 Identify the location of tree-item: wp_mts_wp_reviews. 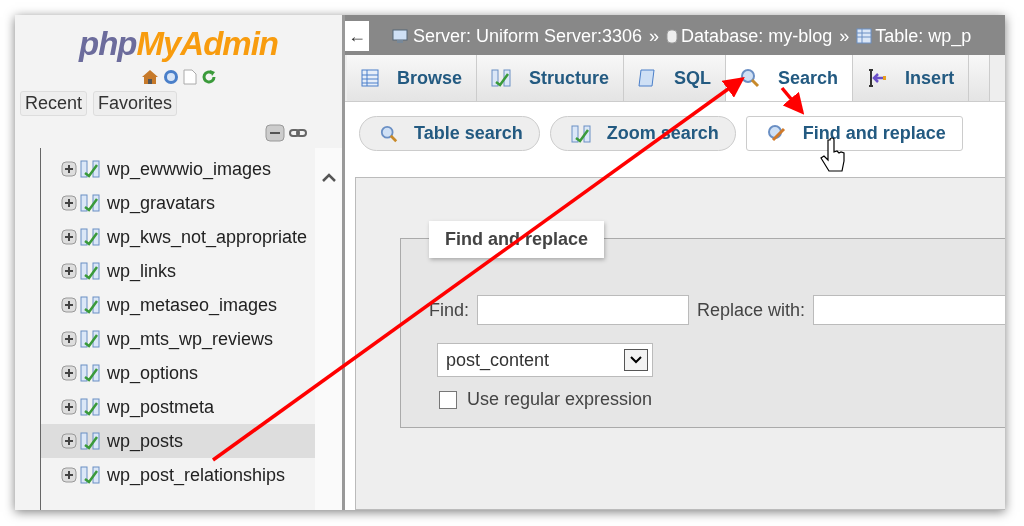
(178, 339).